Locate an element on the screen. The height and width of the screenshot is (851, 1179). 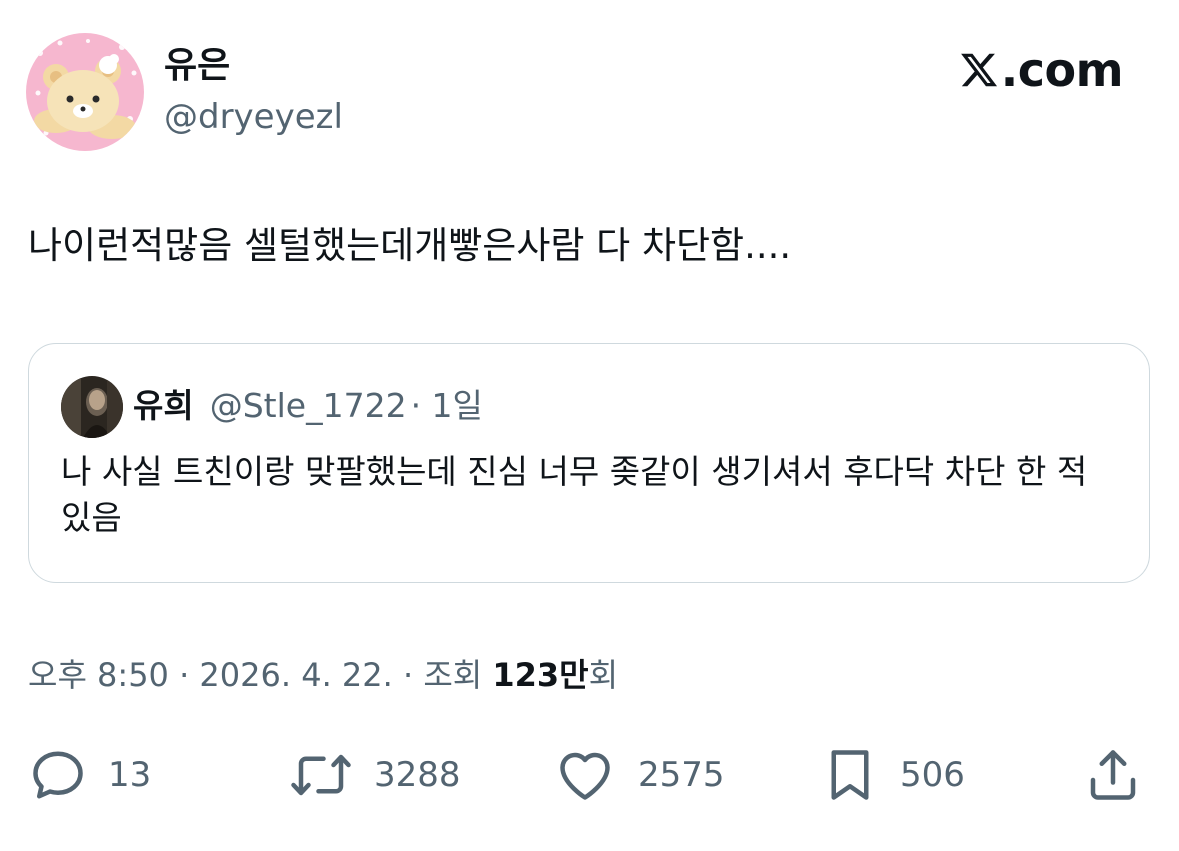
author-avatar is located at coordinates (85, 92).